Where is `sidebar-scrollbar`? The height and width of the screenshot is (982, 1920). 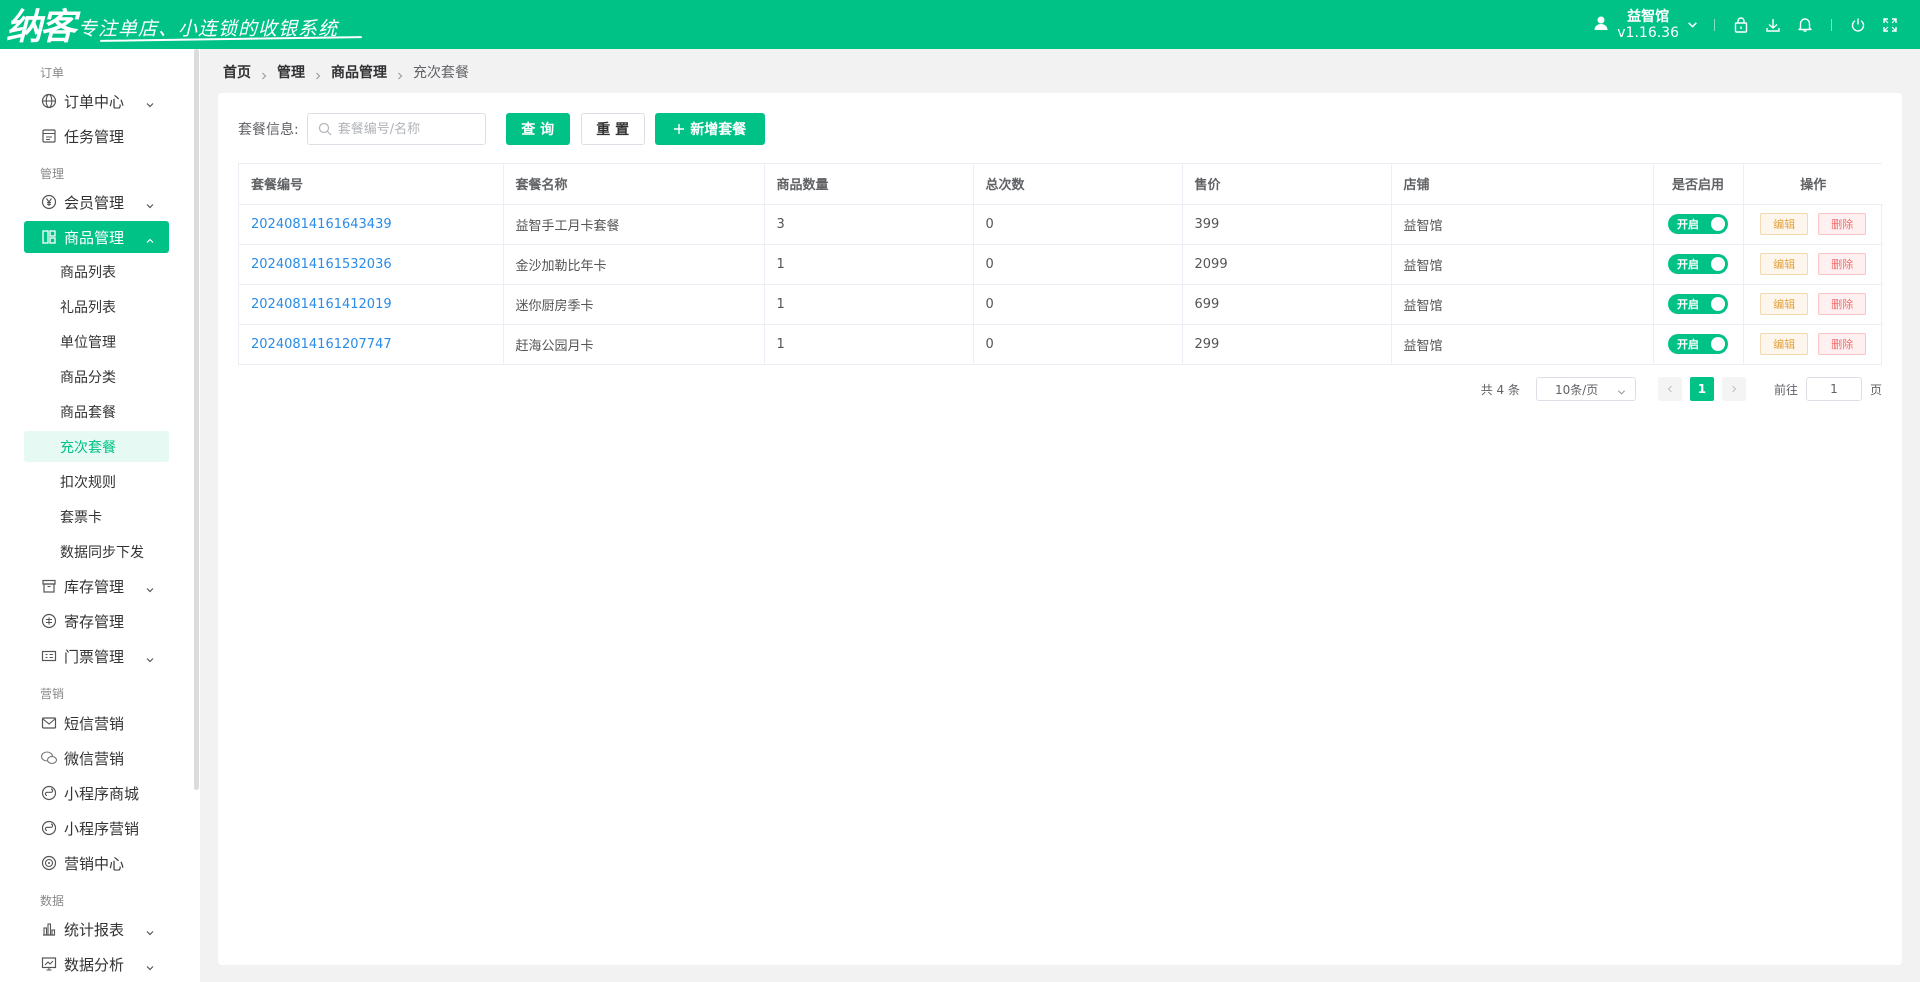
sidebar-scrollbar is located at coordinates (196, 419).